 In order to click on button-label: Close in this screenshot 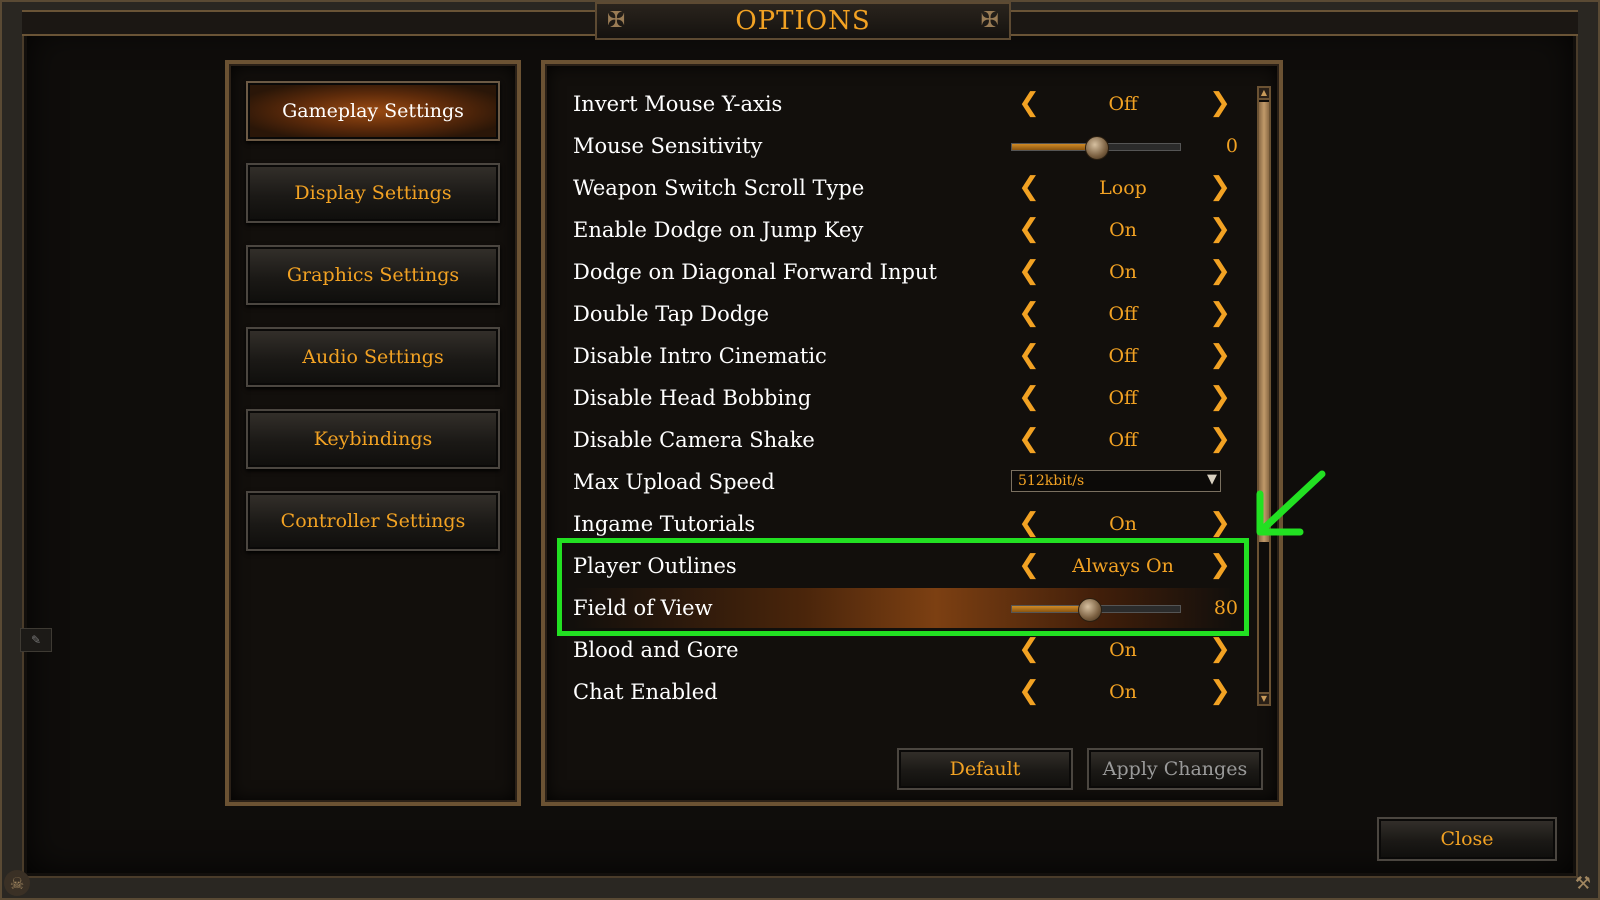, I will do `click(1467, 839)`.